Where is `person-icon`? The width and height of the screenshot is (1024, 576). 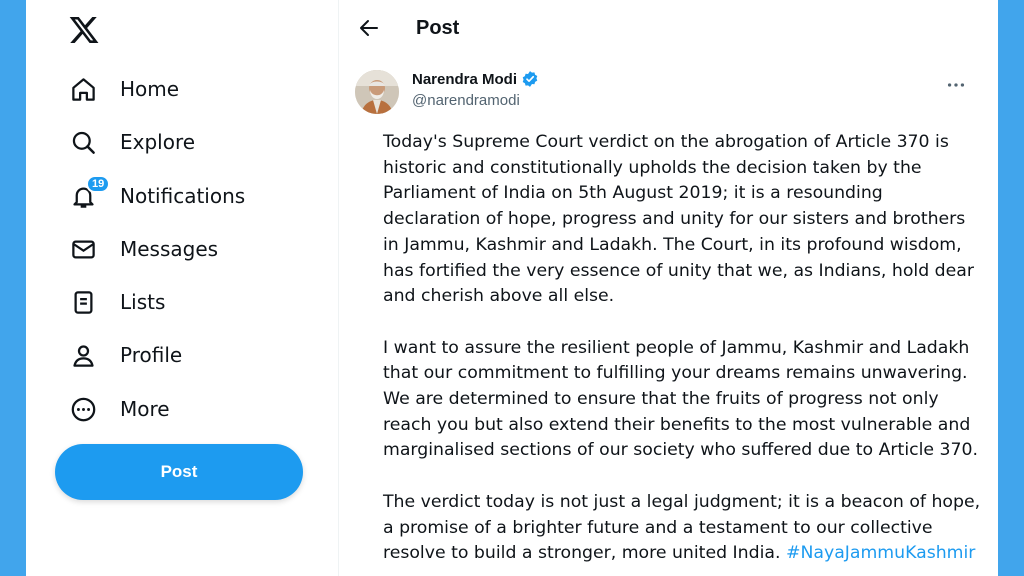 person-icon is located at coordinates (83, 355).